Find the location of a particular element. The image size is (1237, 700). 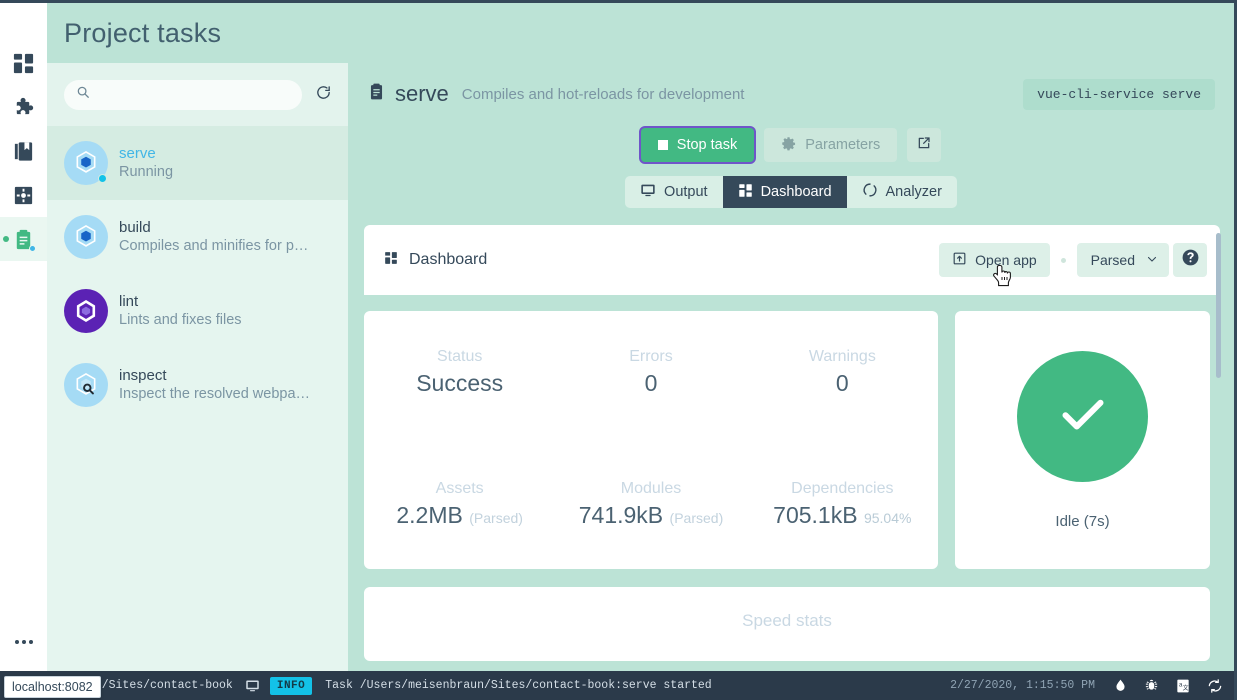

check-icon is located at coordinates (1083, 416).